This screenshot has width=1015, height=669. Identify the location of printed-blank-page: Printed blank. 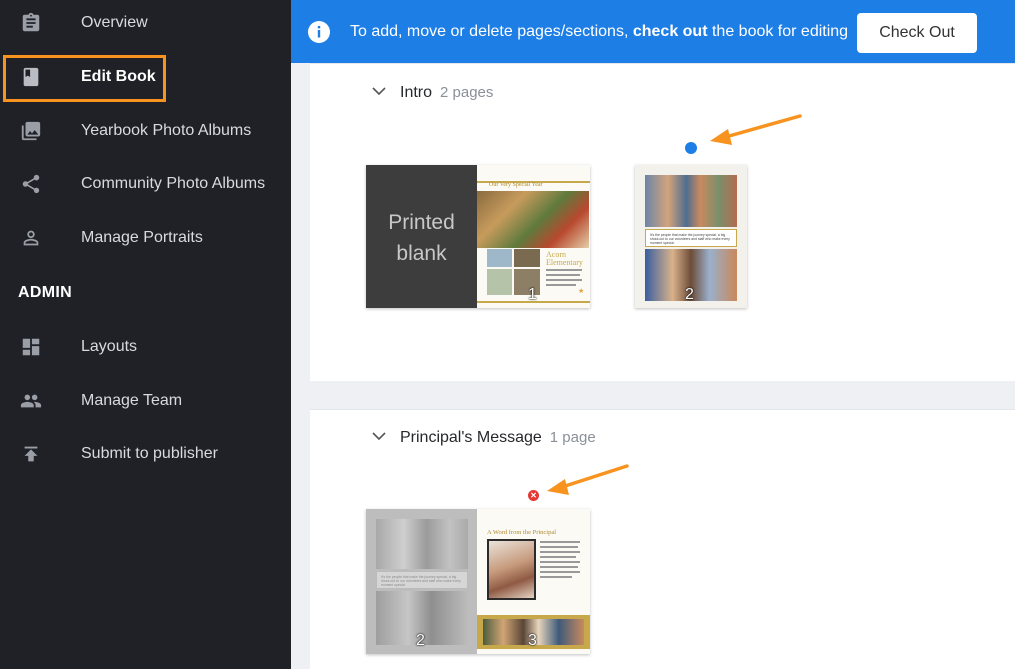
(421, 236).